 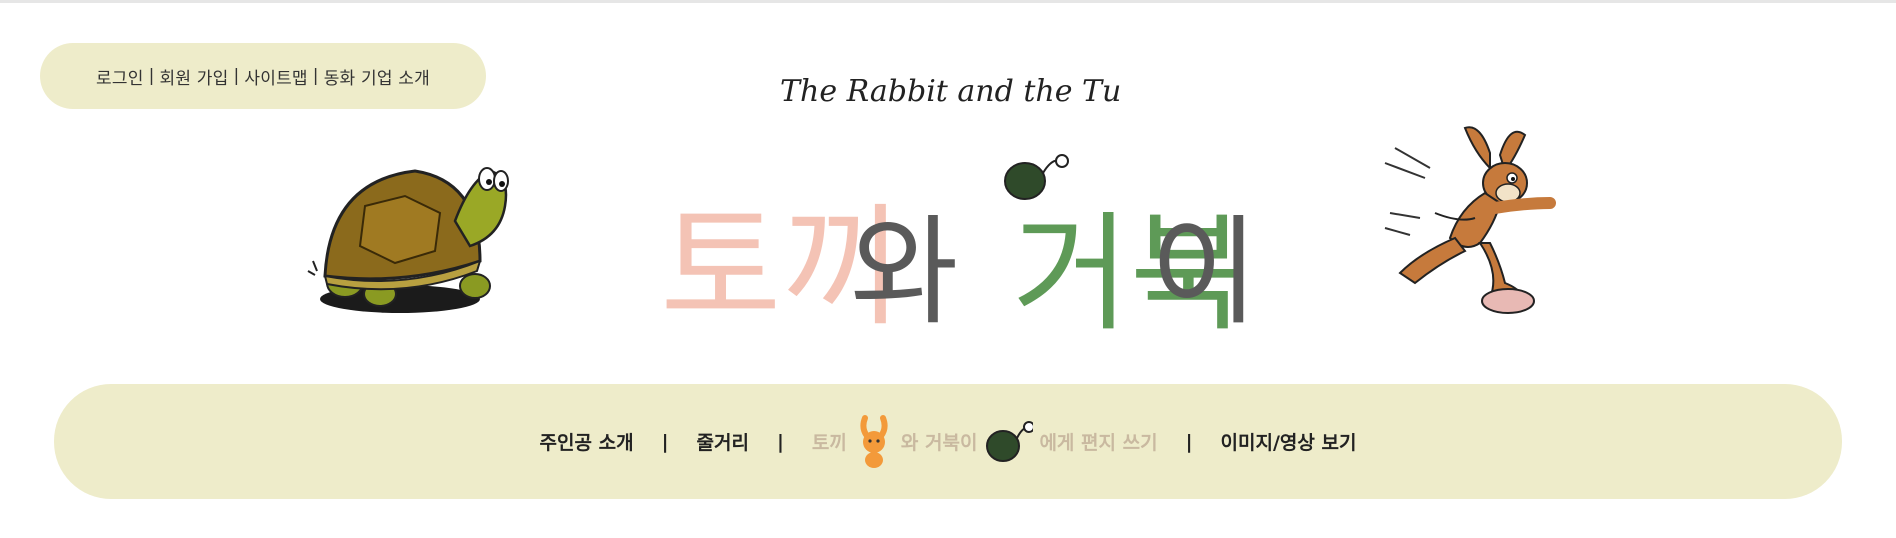 I want to click on nav-media: 이미지/영상 보기, so click(x=1289, y=441).